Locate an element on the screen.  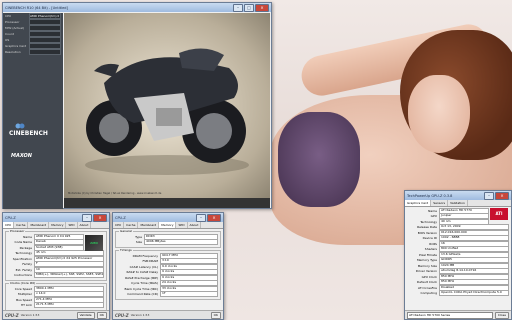
field-label: Resolution is located at coordinates (13, 52).